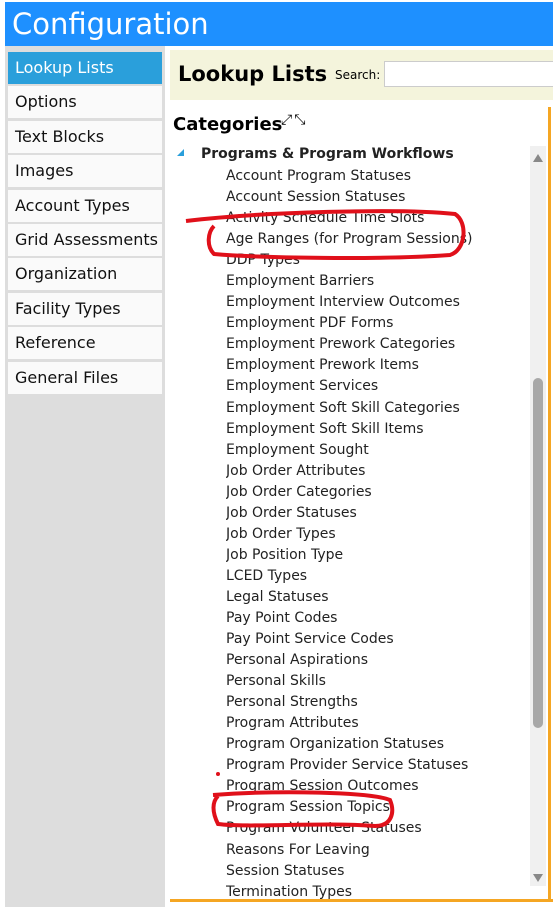 This screenshot has width=553, height=907. Describe the element at coordinates (376, 807) in the screenshot. I see `list-item: Program Session Topics` at that location.